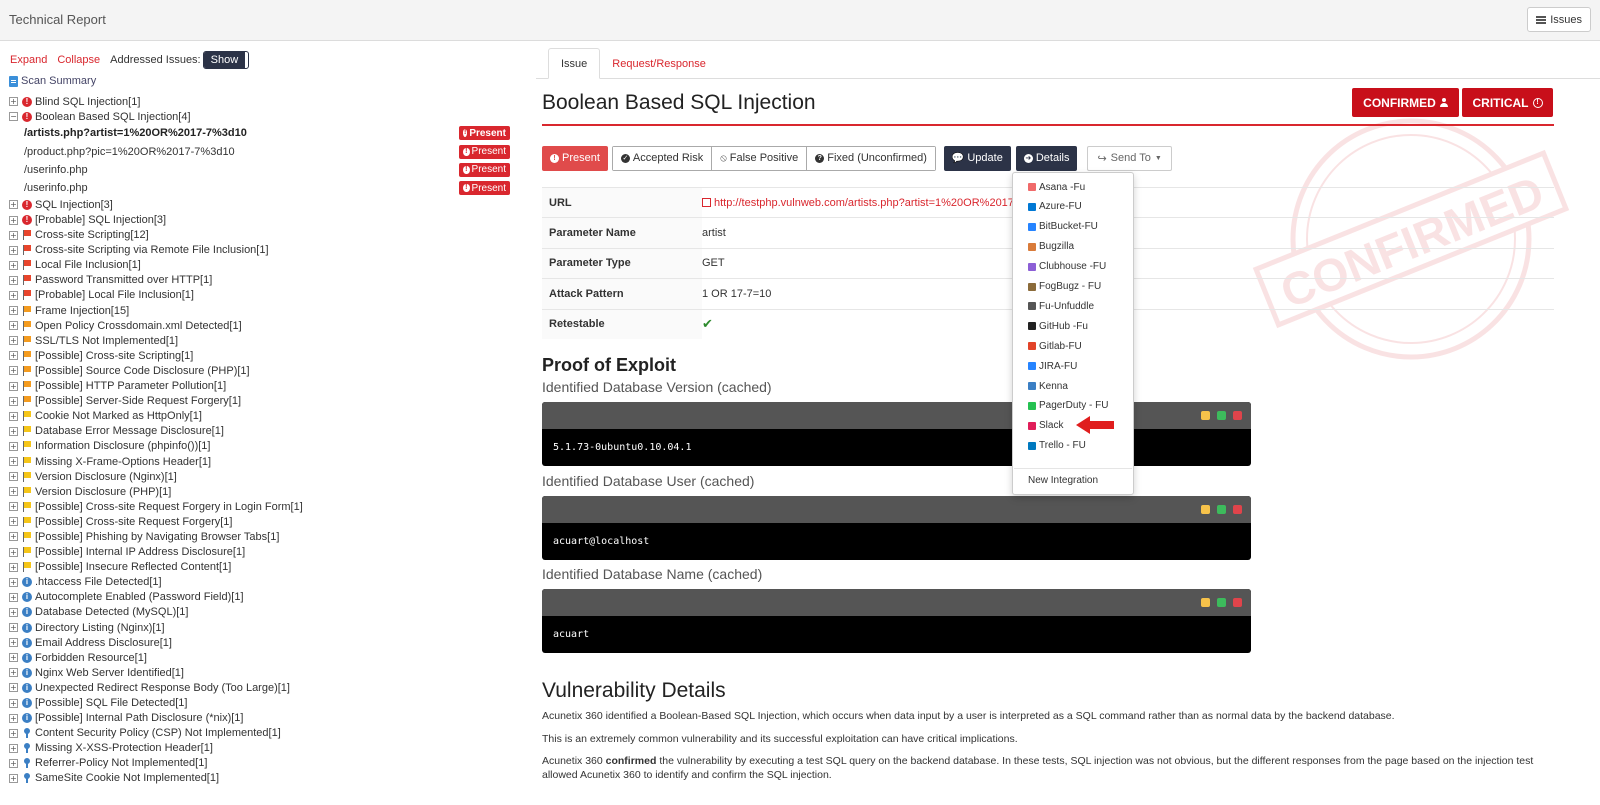  Describe the element at coordinates (977, 158) in the screenshot. I see `update-button: 💬 Update` at that location.